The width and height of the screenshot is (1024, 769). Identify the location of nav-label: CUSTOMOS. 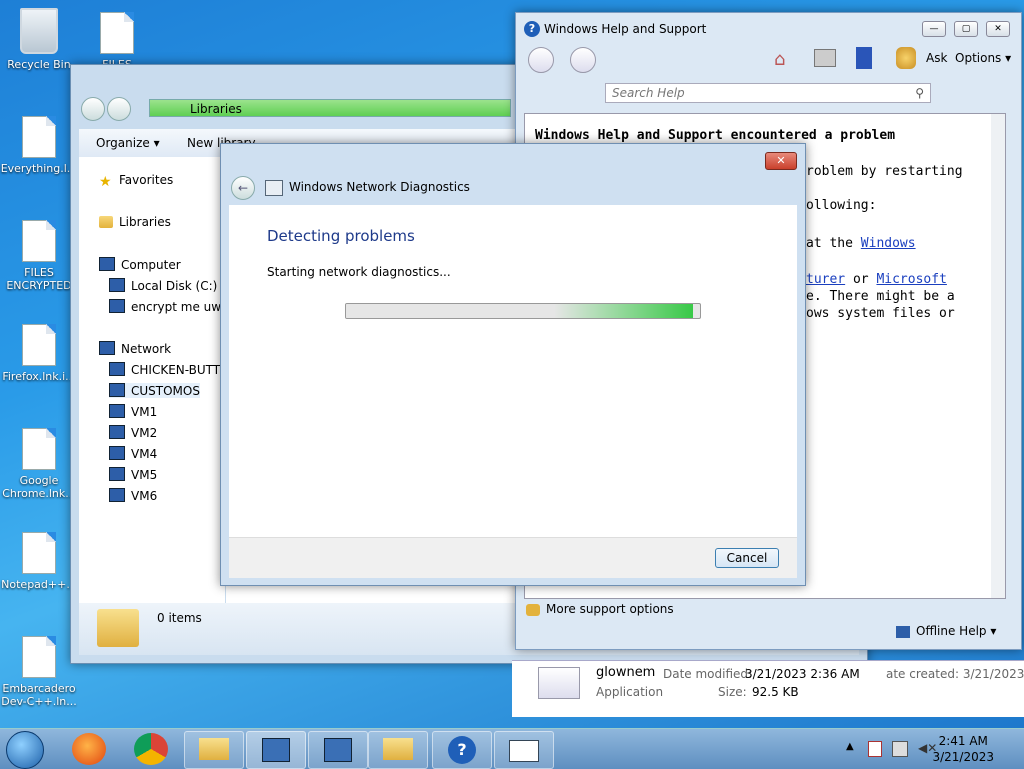
(165, 391).